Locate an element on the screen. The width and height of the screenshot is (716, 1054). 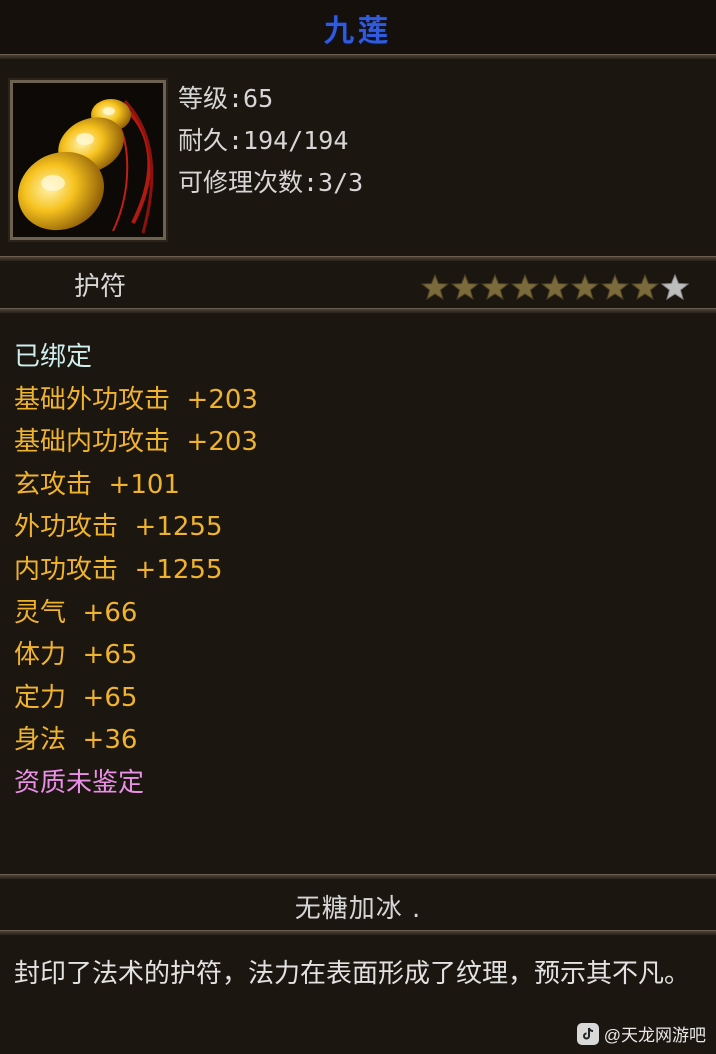
repairs-text: 可修理次数:3/3 is located at coordinates (271, 182).